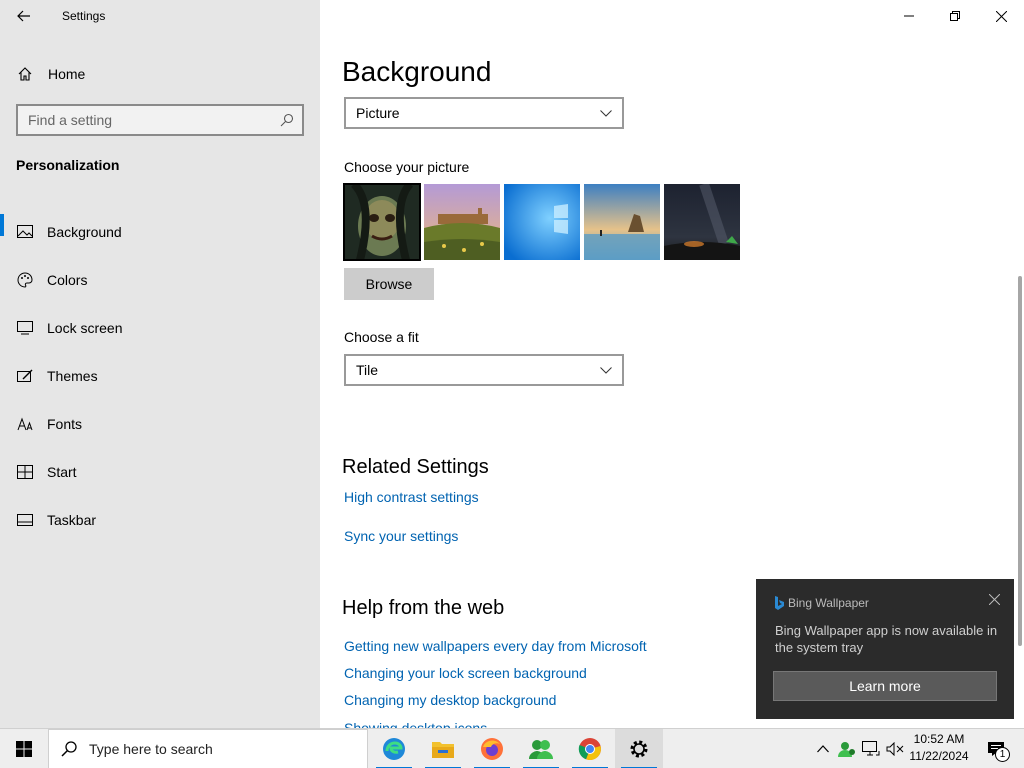 The image size is (1024, 768). I want to click on sidebar-item-label: Start, so click(62, 472).